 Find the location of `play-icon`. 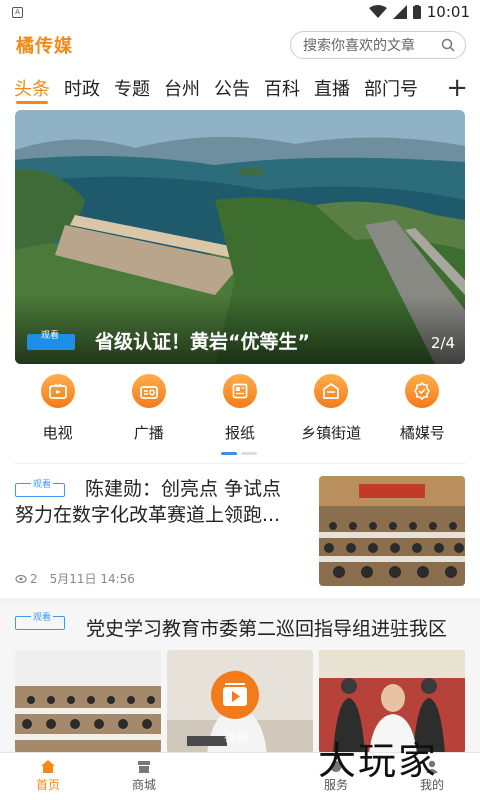

play-icon is located at coordinates (235, 694).